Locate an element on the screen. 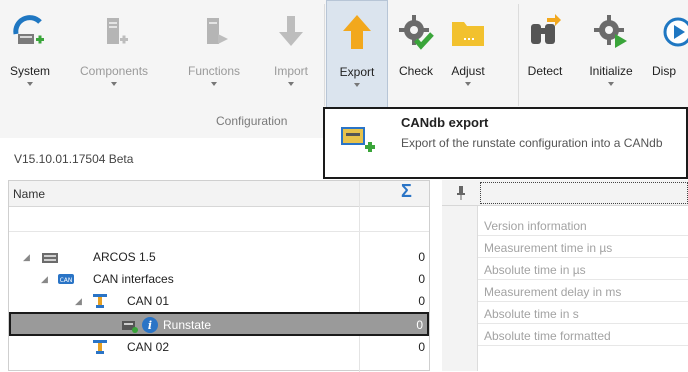 This screenshot has height=372, width=688. tree-row-can01: ◢ CAN 01 0 is located at coordinates (219, 301).